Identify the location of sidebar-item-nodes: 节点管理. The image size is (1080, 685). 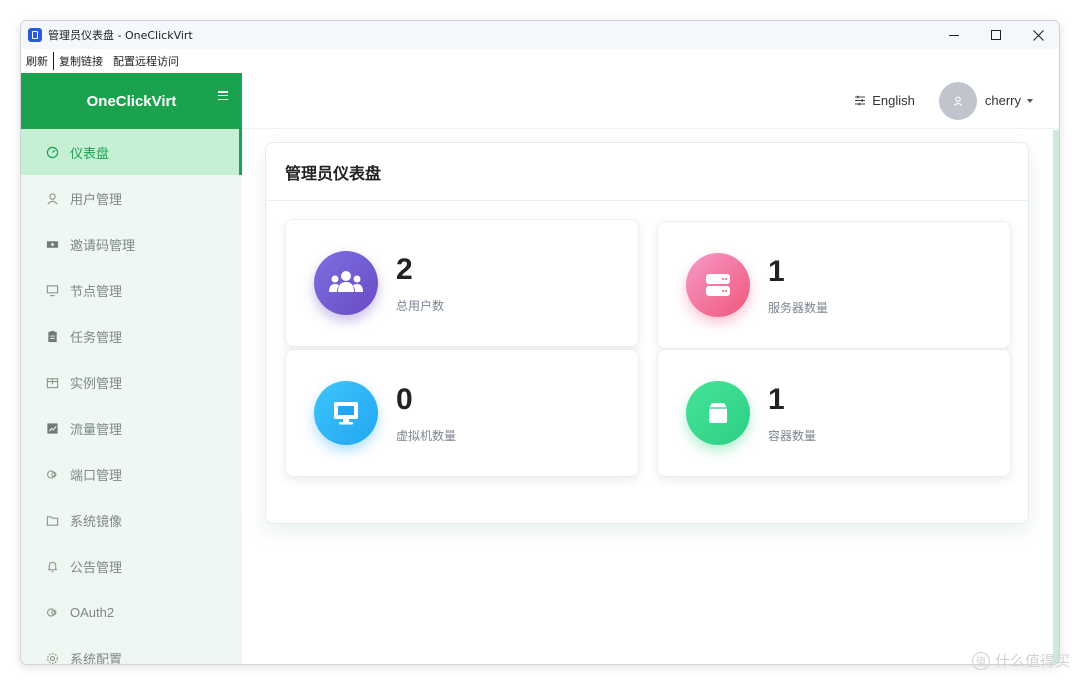
(131, 290).